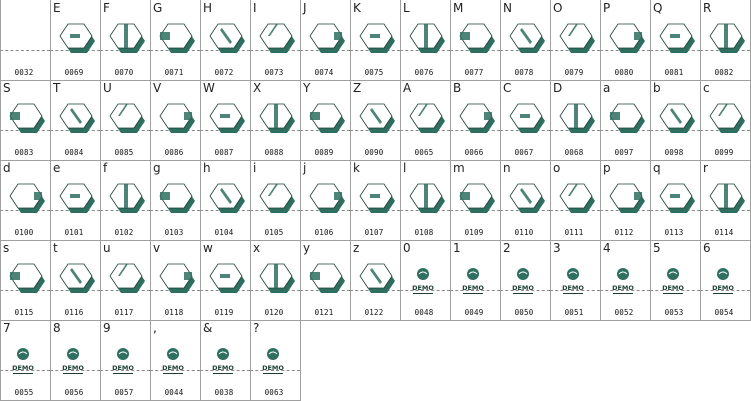  Describe the element at coordinates (324, 232) in the screenshot. I see `glyph-cell-code: 0106` at that location.